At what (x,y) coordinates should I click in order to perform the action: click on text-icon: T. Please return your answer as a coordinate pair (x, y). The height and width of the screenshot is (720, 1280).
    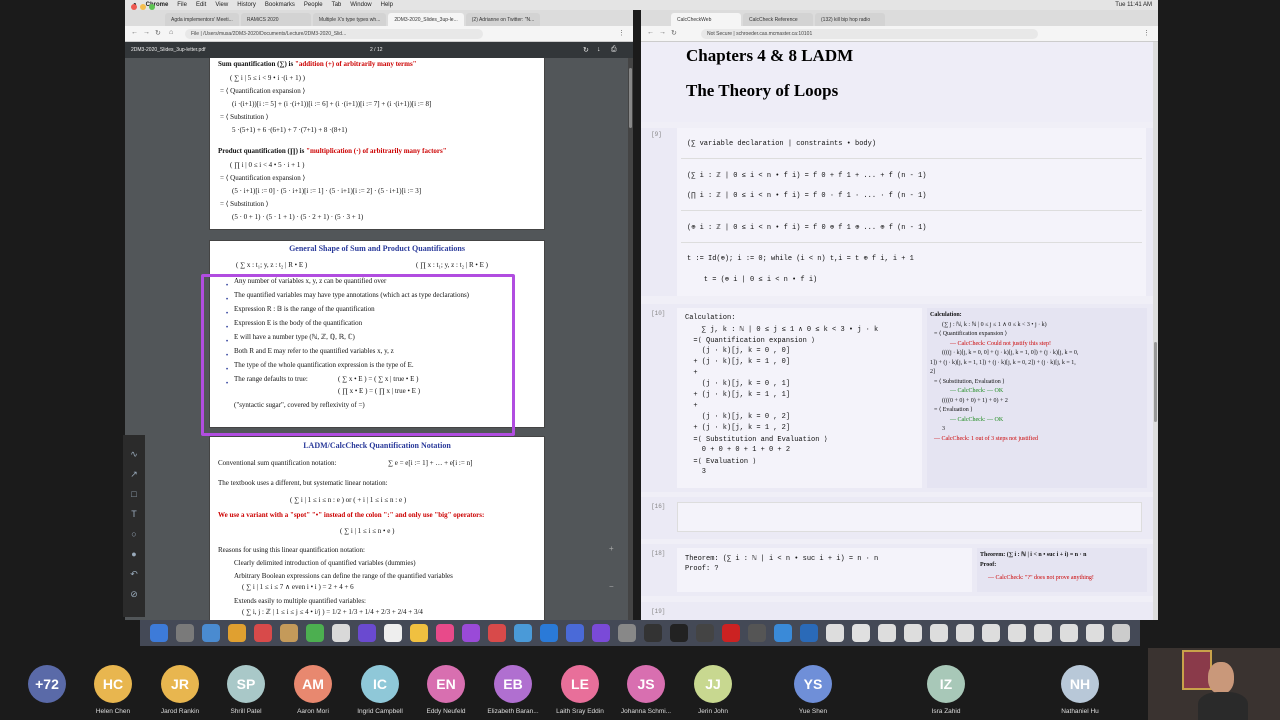
    Looking at the image, I should click on (134, 514).